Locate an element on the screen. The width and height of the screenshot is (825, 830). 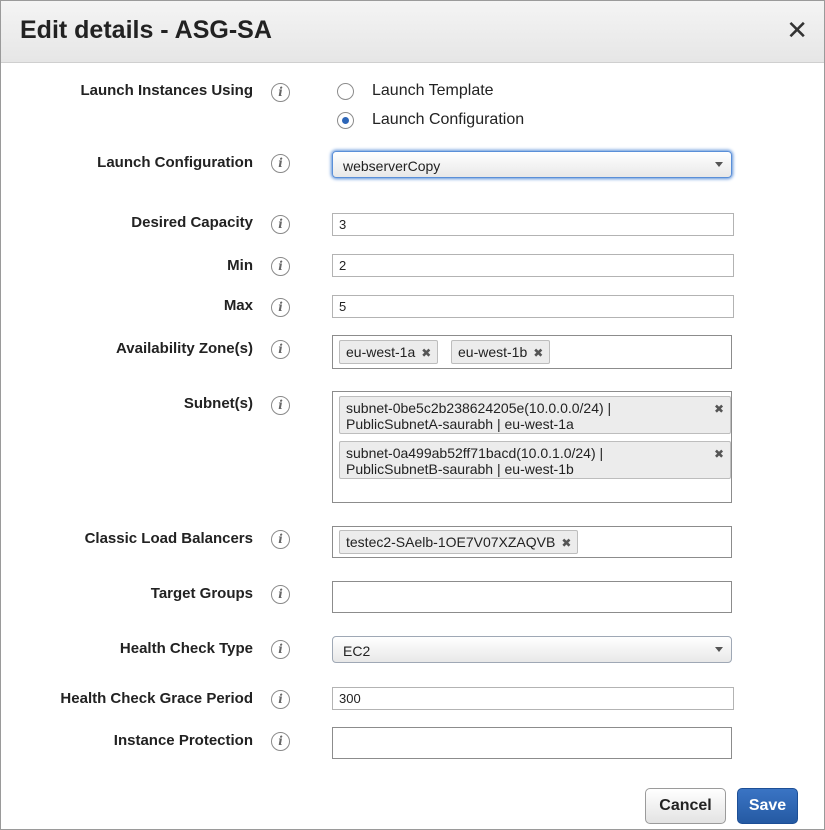
subnet-id: subnet-0be5c2b238624205e(10.0.0.0/24) | is located at coordinates (479, 408).